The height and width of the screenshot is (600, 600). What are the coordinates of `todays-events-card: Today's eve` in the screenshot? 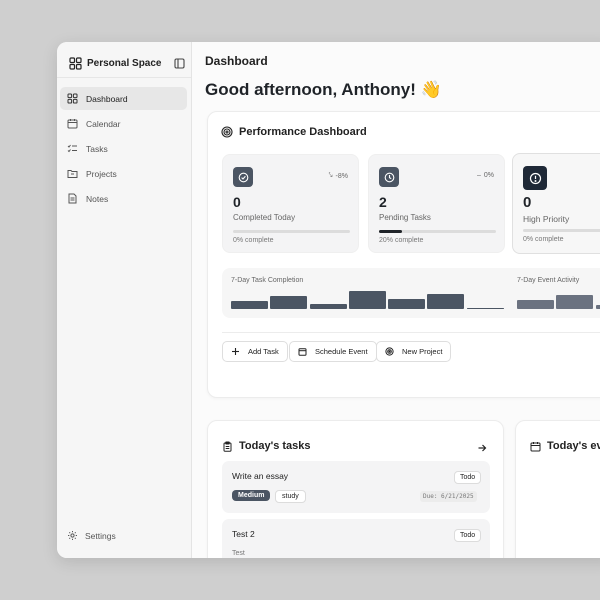 It's located at (557, 489).